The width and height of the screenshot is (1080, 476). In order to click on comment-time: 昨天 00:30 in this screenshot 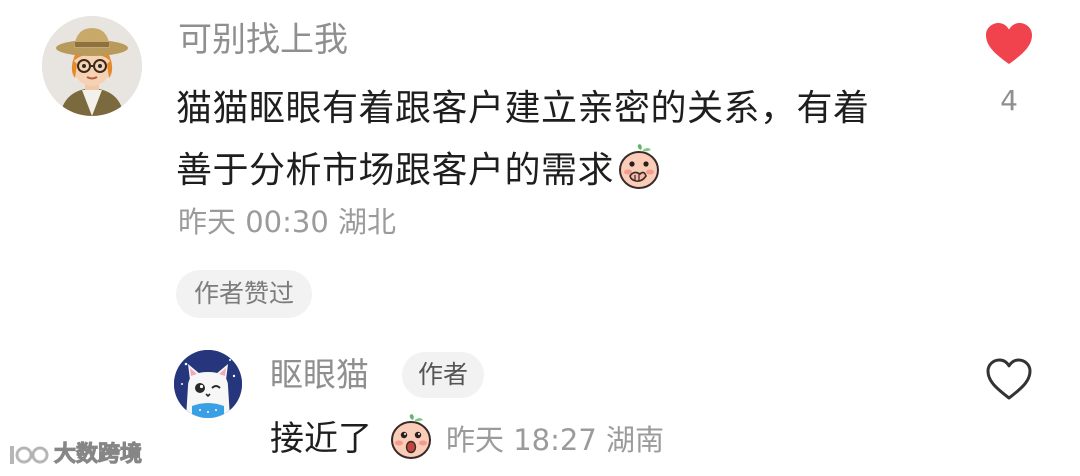, I will do `click(253, 222)`.